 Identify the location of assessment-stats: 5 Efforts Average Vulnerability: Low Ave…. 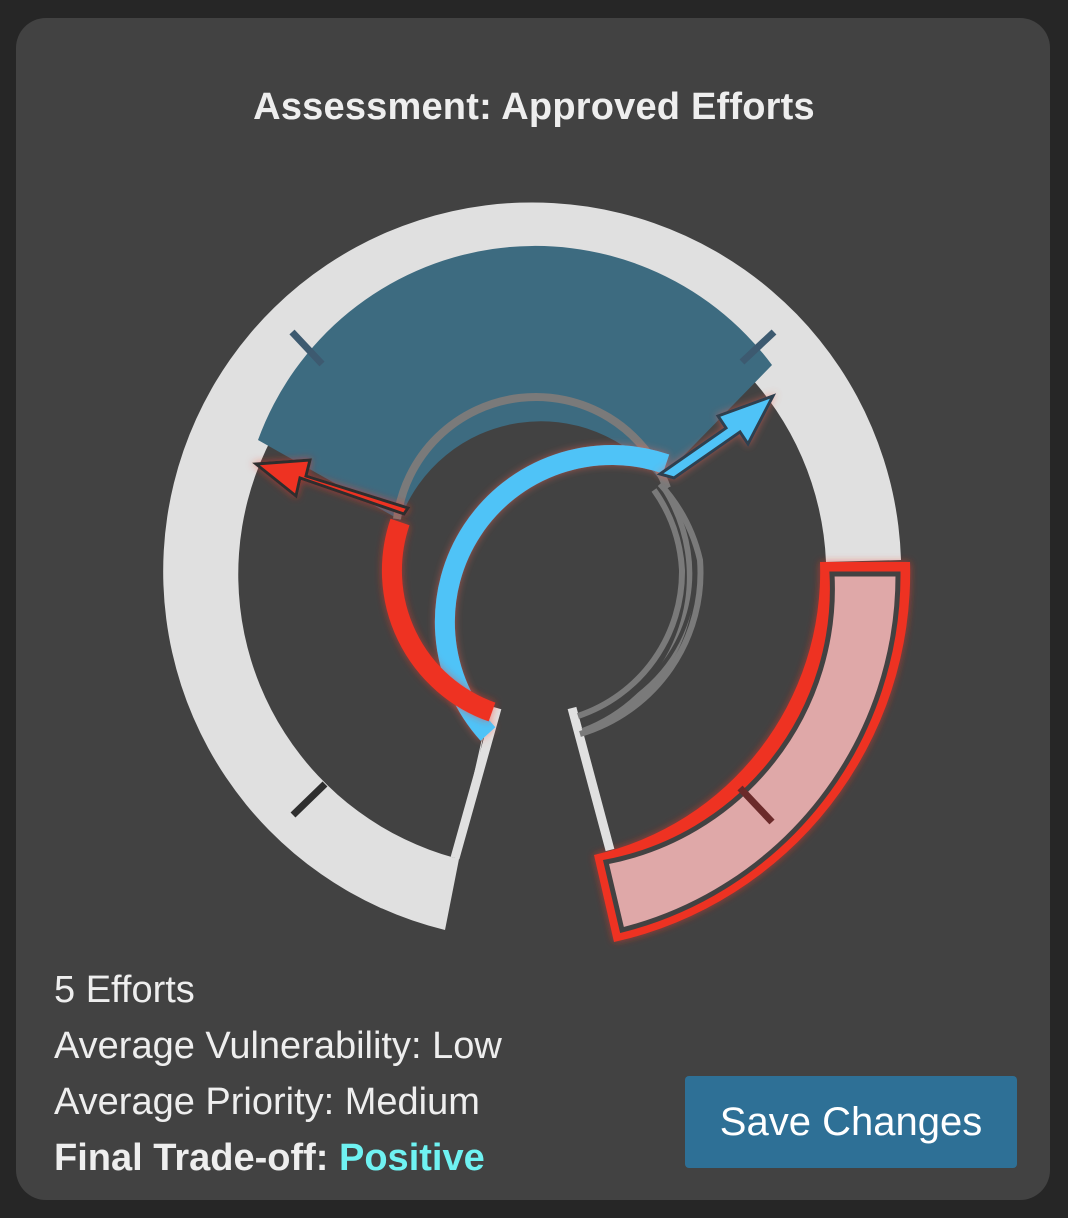
(278, 1074).